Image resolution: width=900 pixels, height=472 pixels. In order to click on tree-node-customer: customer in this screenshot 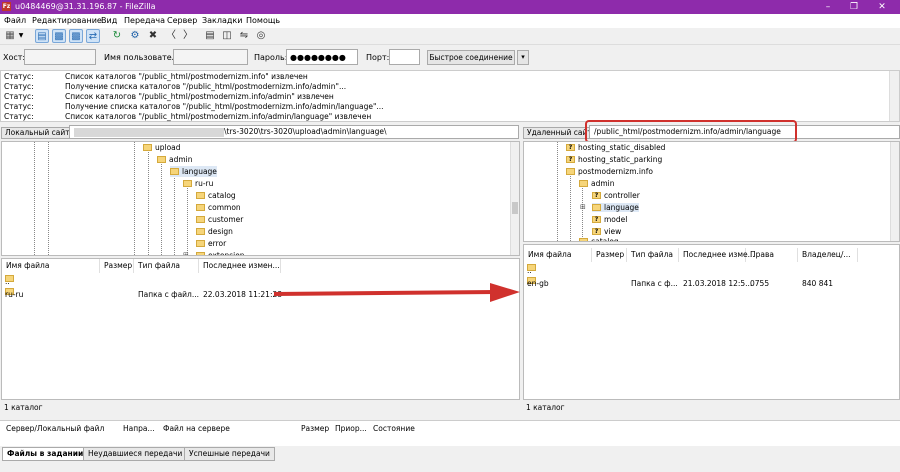, I will do `click(219, 219)`.